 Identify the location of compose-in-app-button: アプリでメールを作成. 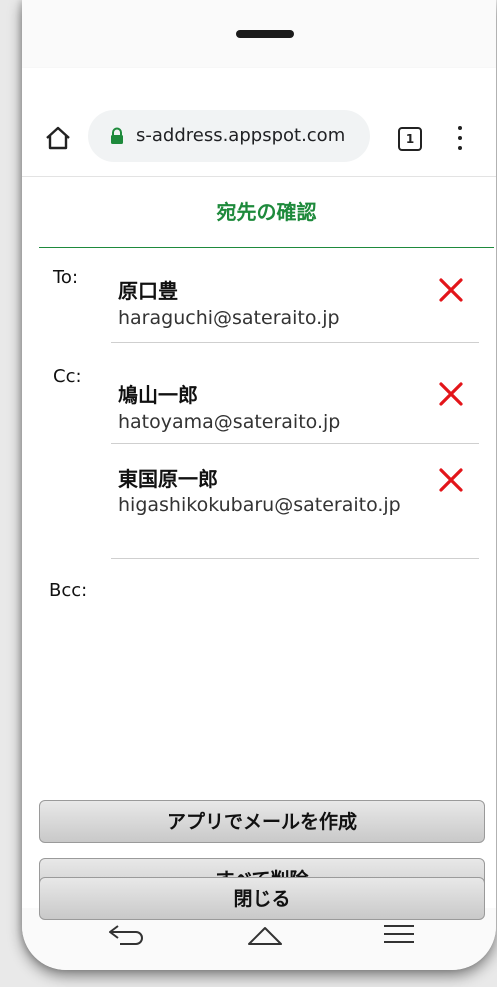
(262, 821).